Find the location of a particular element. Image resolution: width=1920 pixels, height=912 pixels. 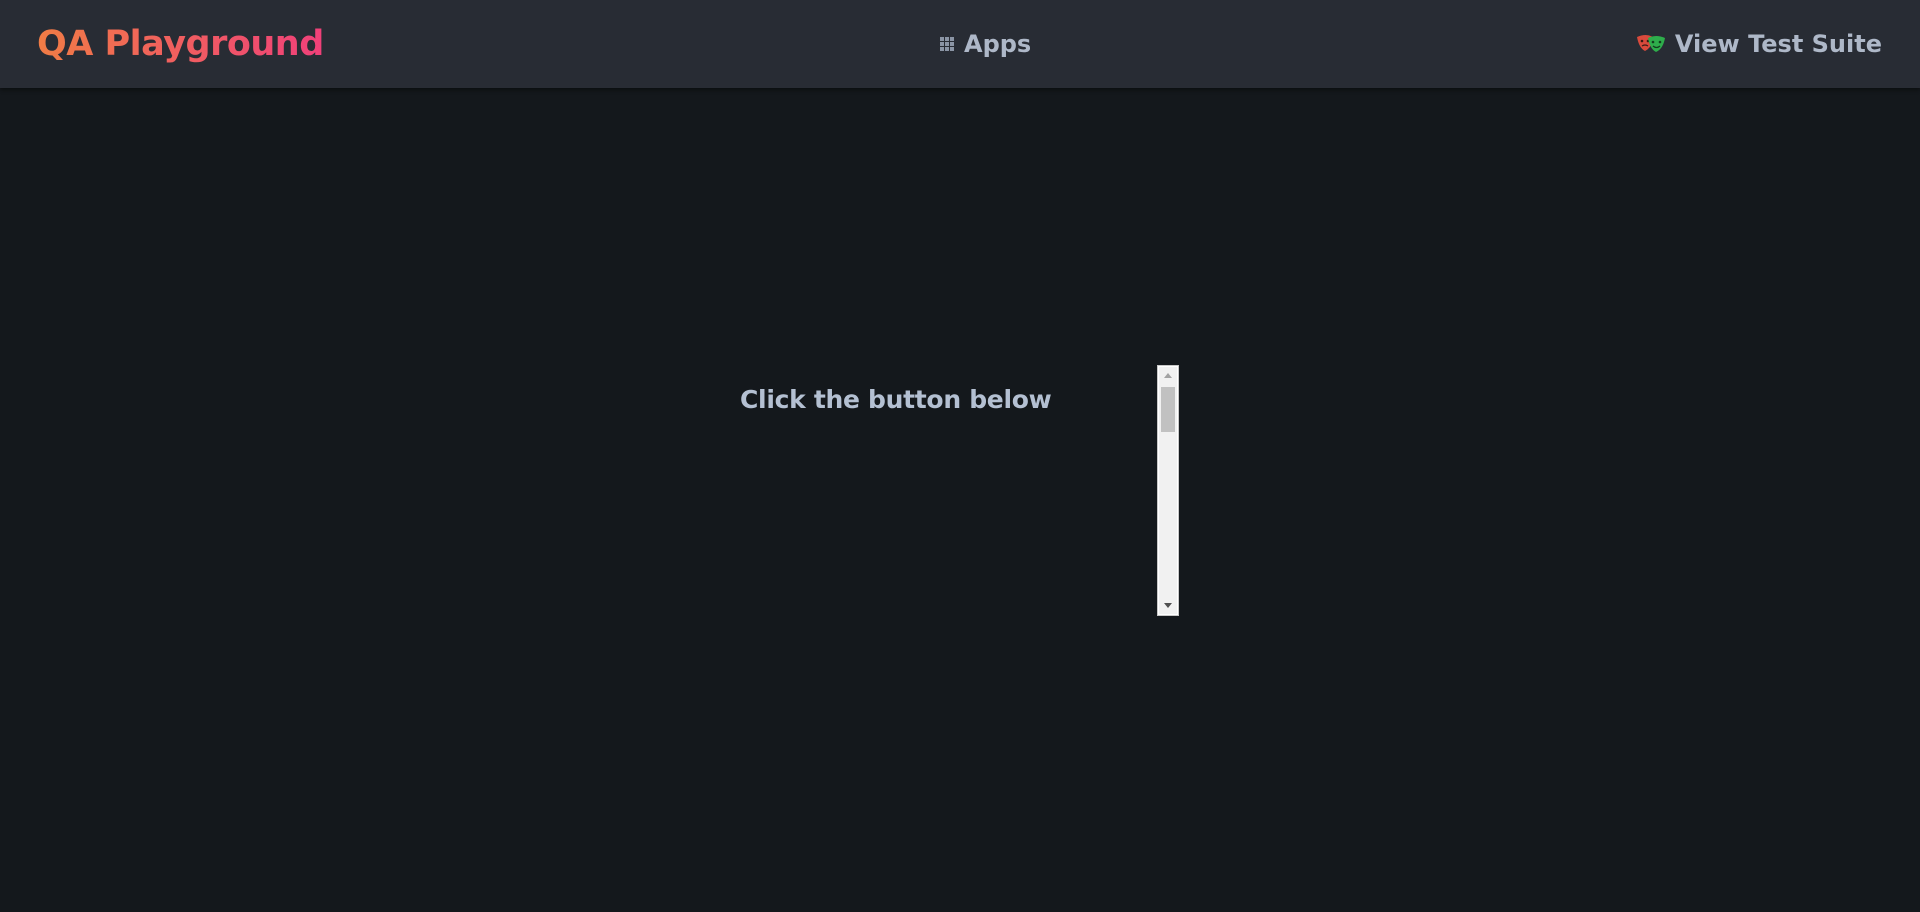

page-heading: Click the button below is located at coordinates (896, 399).